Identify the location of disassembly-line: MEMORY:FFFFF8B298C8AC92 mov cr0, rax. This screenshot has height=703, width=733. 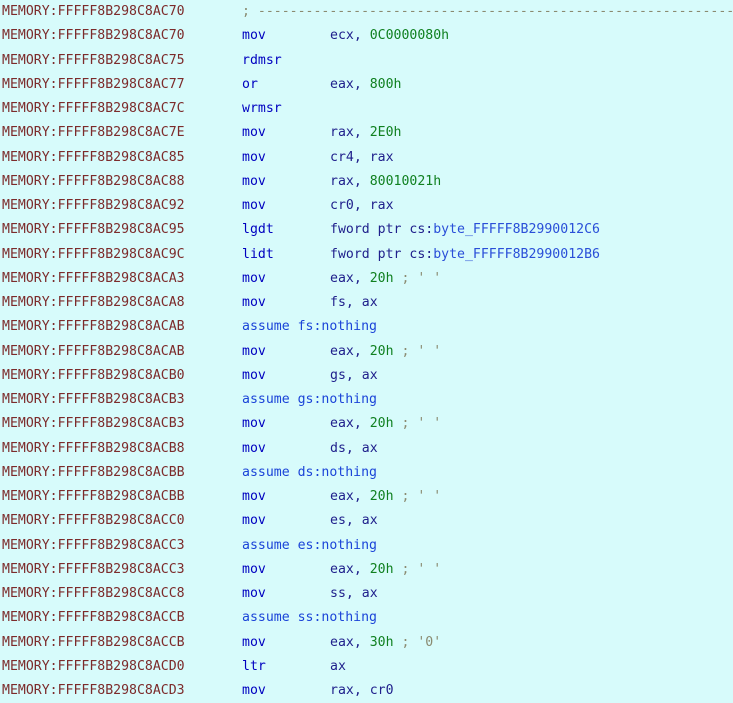
(366, 206).